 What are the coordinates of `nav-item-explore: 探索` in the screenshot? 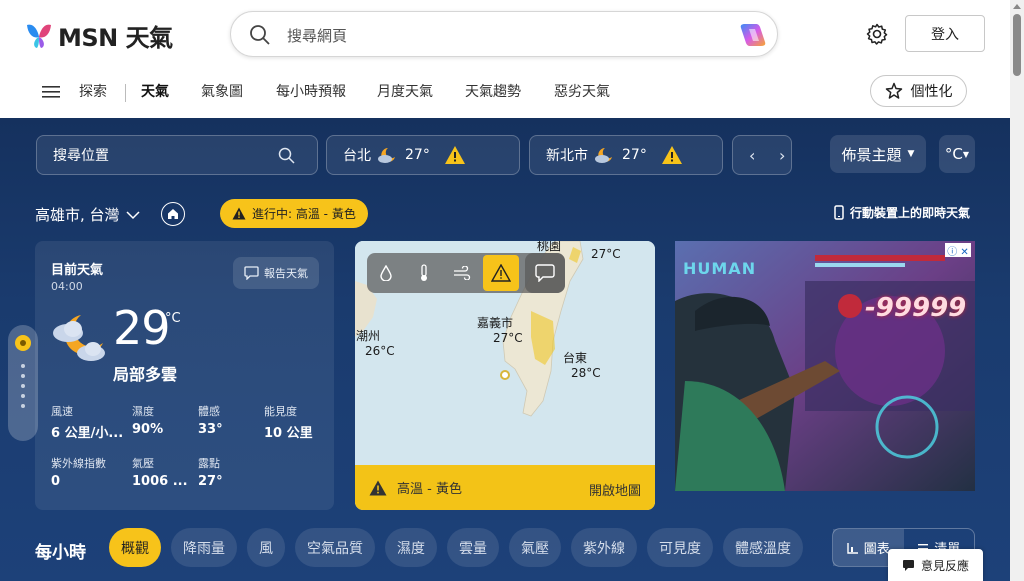 It's located at (93, 91).